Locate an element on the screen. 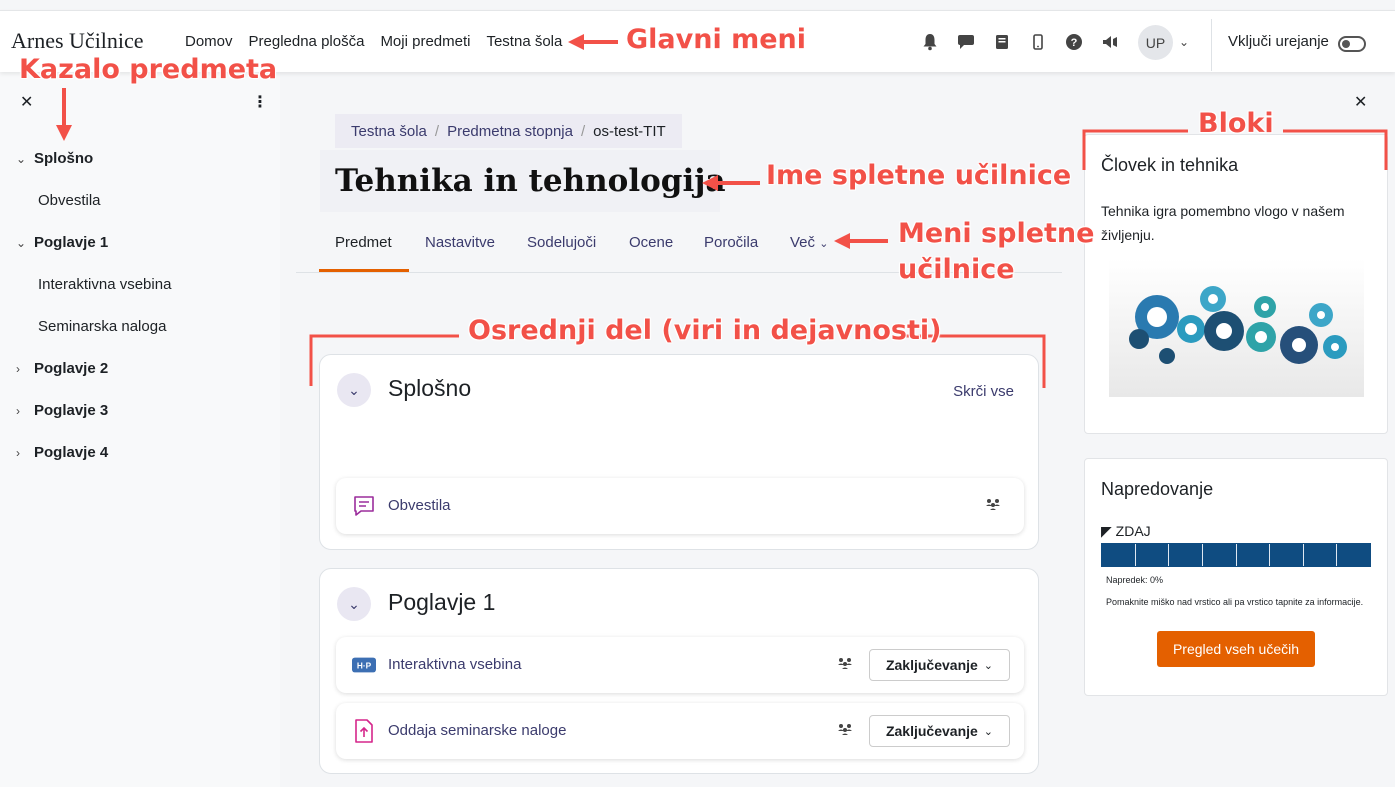 This screenshot has height=787, width=1395. annotation-course-menu: Meni spletne is located at coordinates (996, 233).